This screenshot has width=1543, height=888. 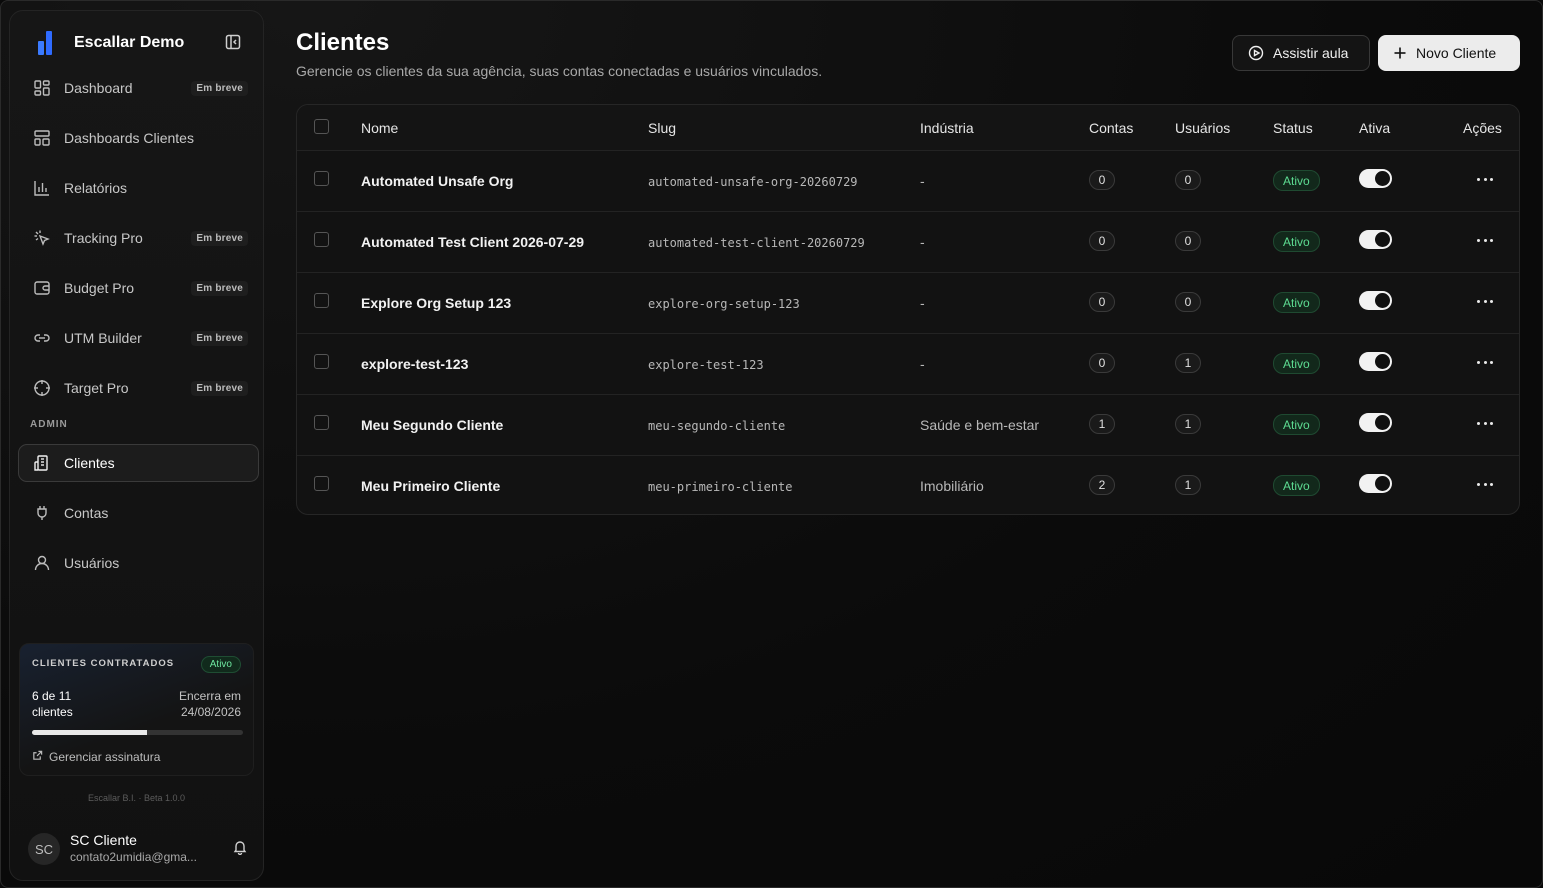 I want to click on column-header-ativa: Ativa, so click(x=1374, y=128).